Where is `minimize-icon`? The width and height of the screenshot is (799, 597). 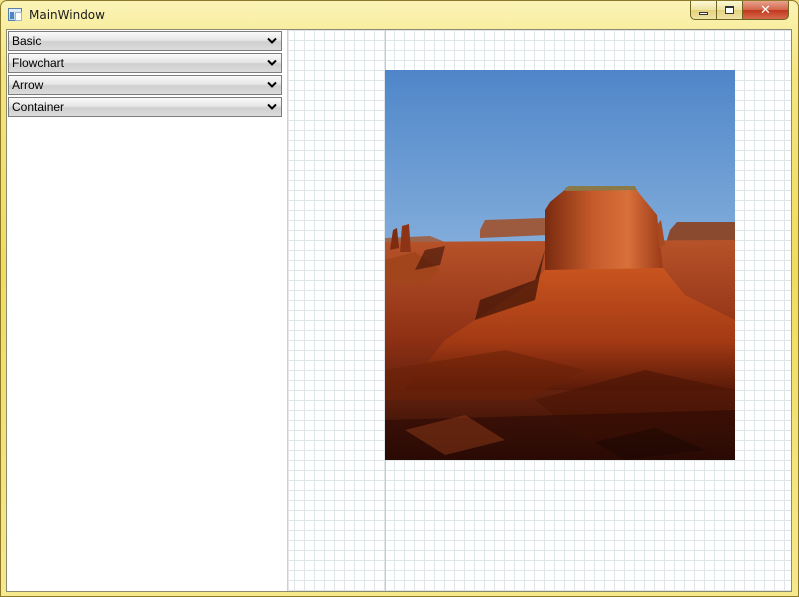
minimize-icon is located at coordinates (703, 13).